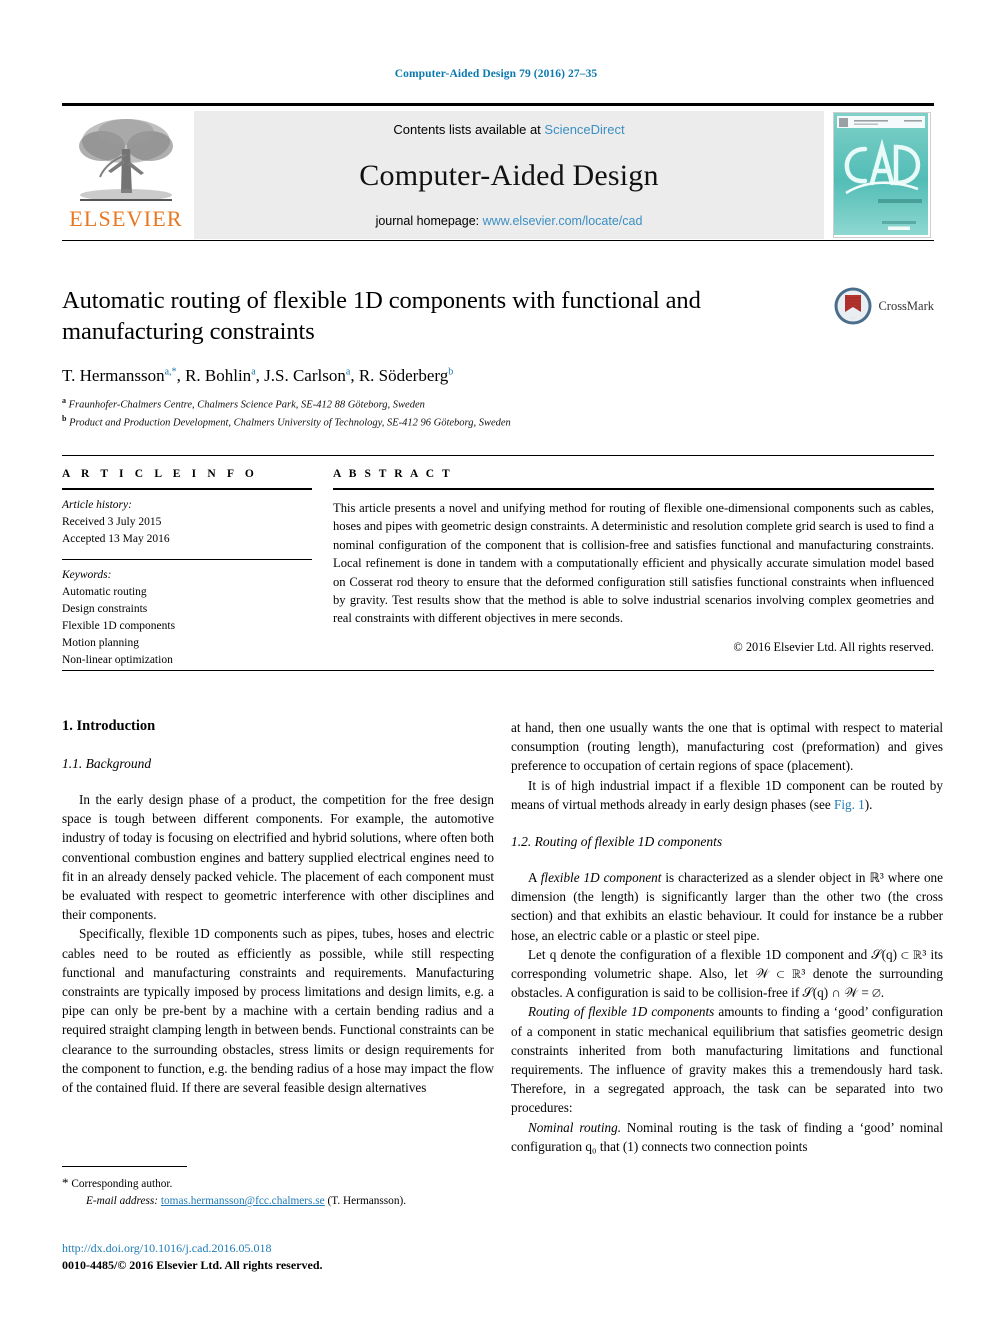 This screenshot has height=1323, width=992. I want to click on crossmark-label: CrossMark, so click(906, 305).